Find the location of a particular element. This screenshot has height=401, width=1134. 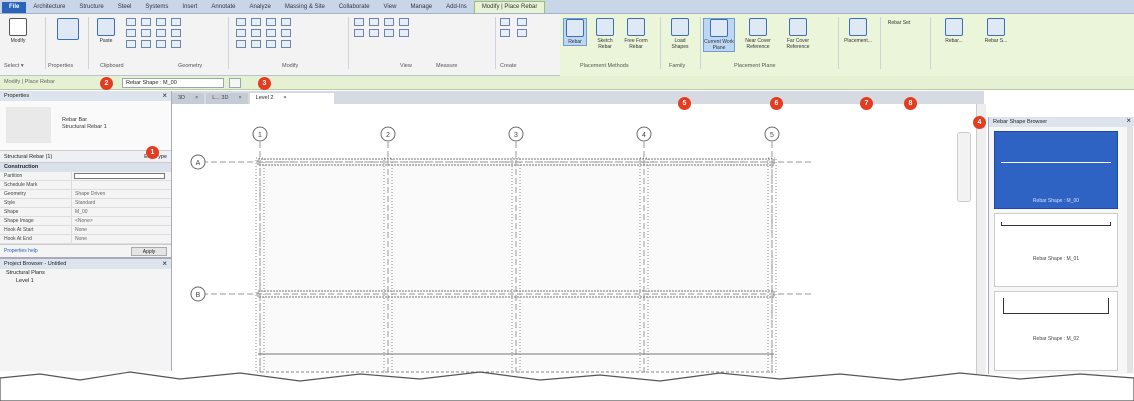

demolish-icon is located at coordinates (146, 44).